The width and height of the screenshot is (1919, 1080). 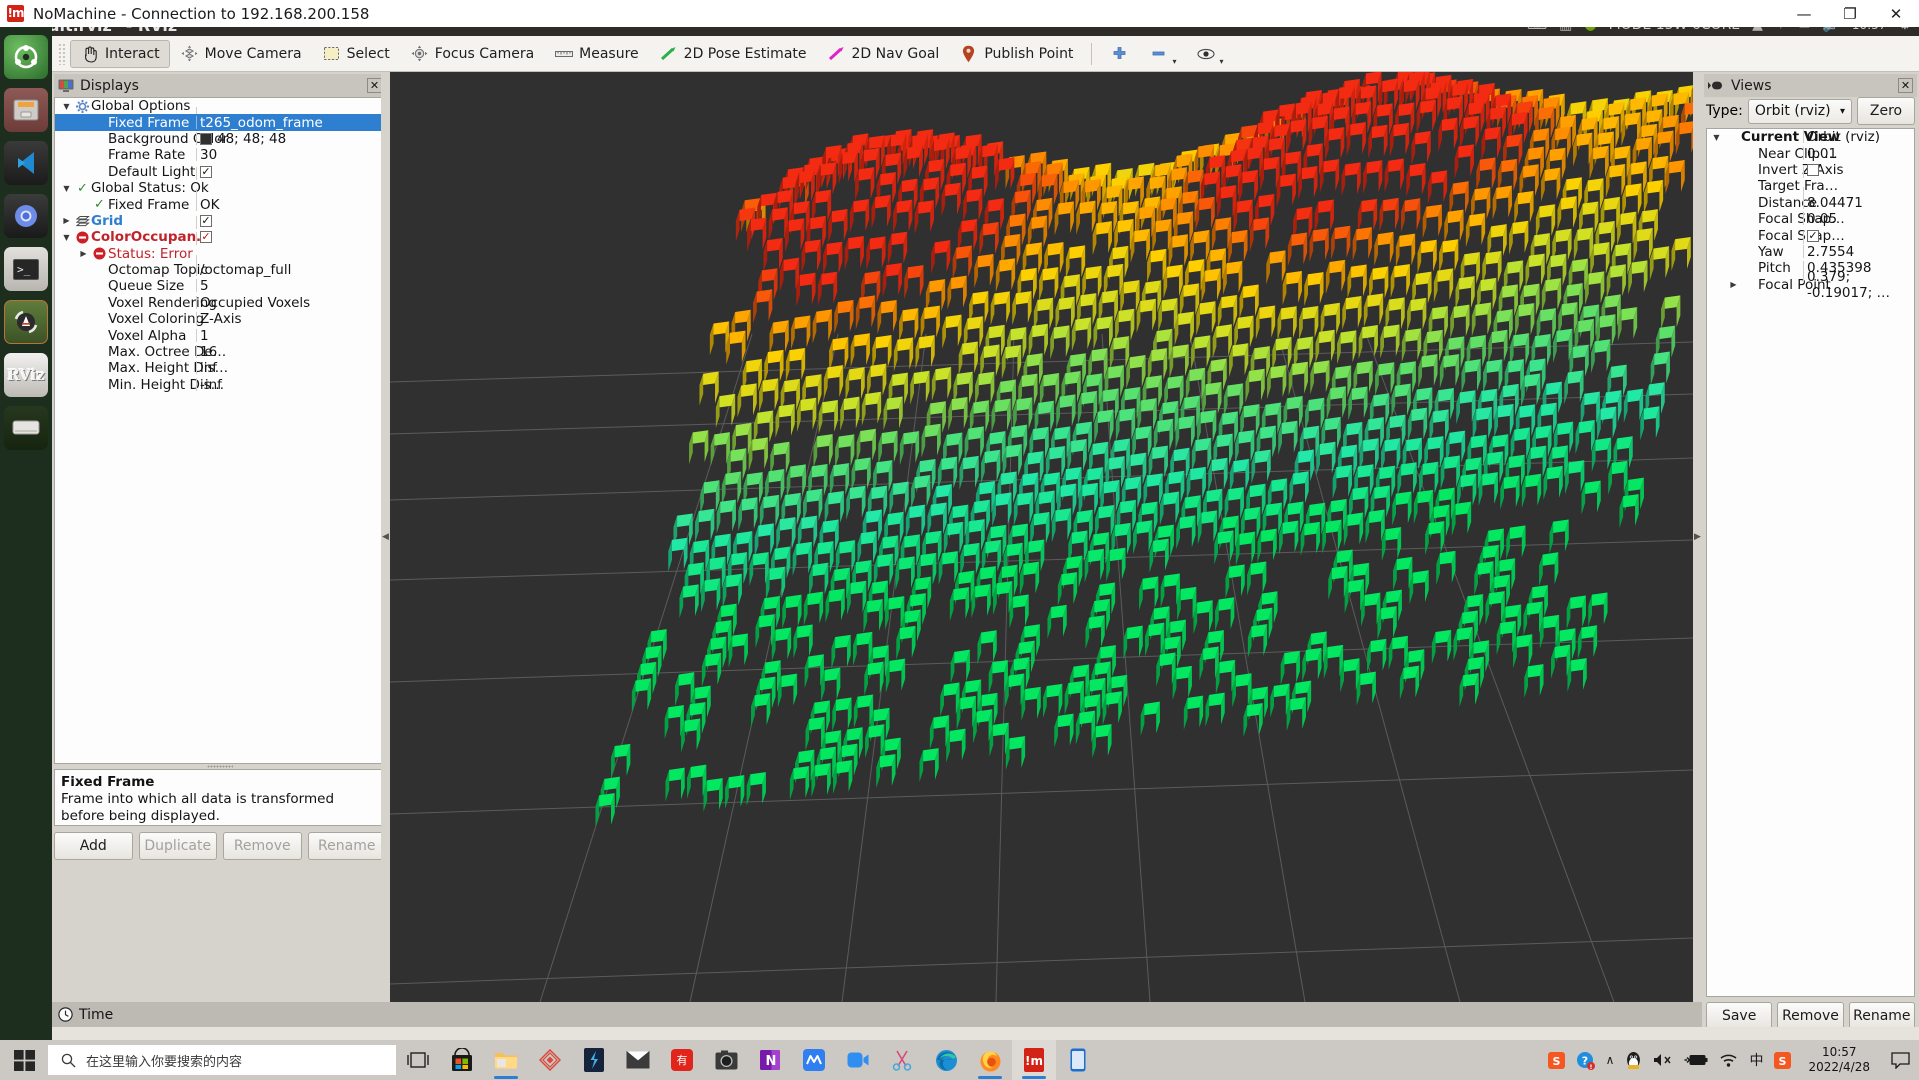 I want to click on tool-measure: Measure, so click(x=596, y=54).